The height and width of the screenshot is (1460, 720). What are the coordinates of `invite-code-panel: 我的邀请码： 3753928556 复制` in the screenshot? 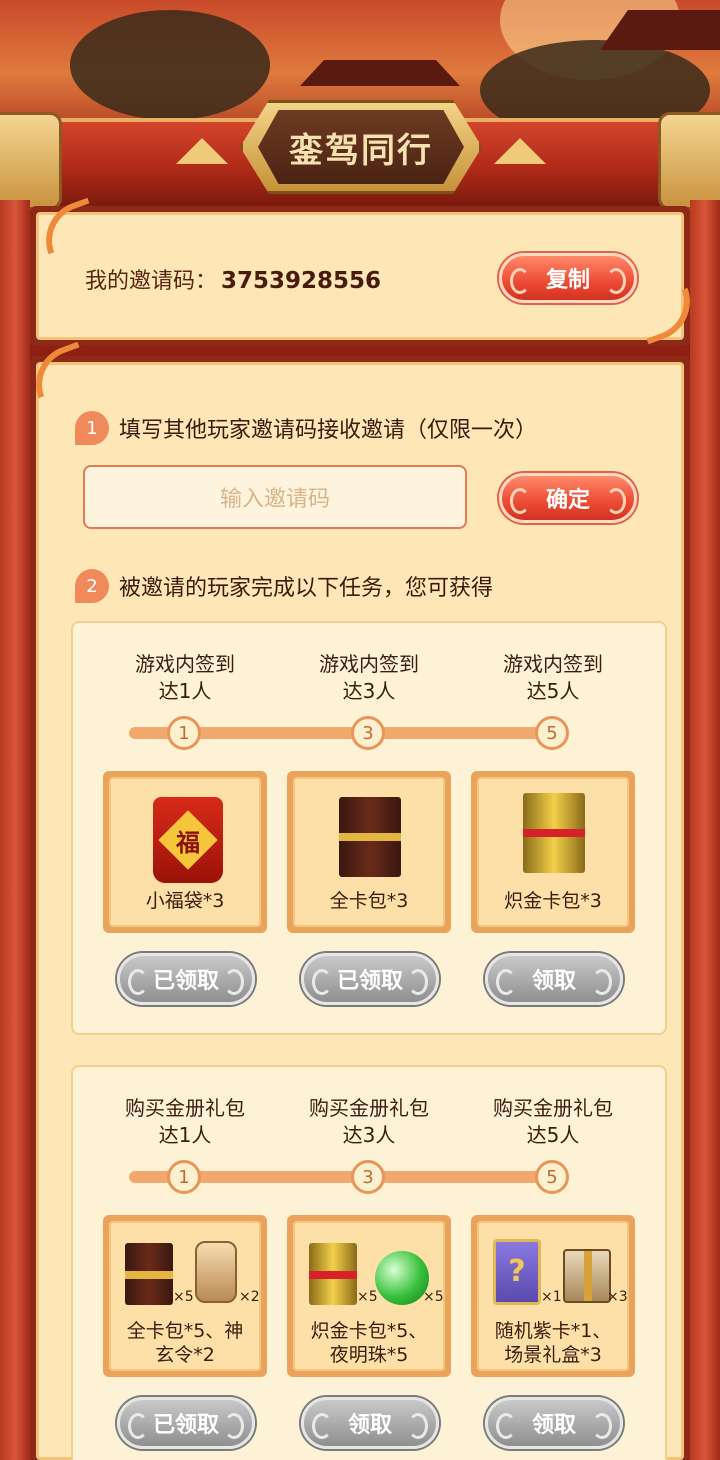 It's located at (360, 276).